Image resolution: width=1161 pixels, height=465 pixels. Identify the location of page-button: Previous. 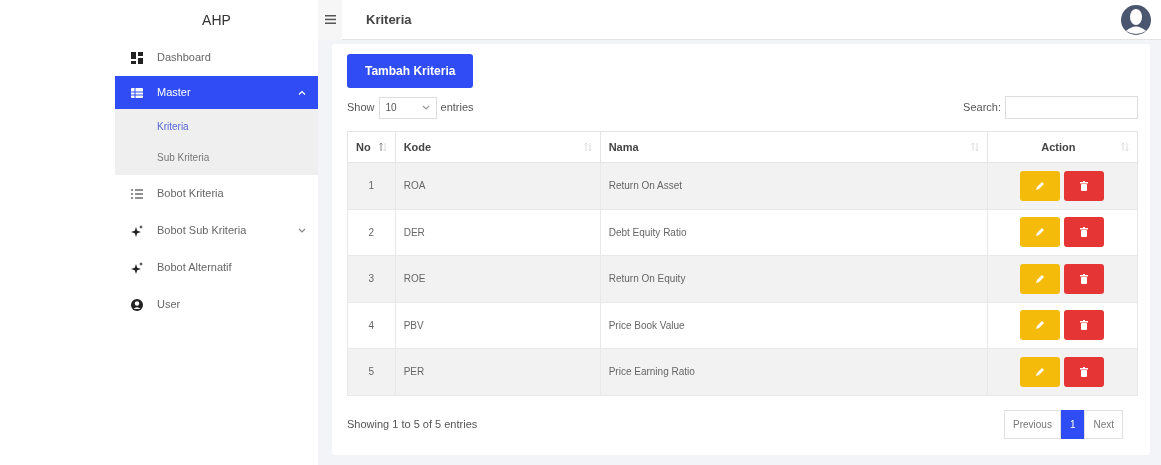
(1032, 424).